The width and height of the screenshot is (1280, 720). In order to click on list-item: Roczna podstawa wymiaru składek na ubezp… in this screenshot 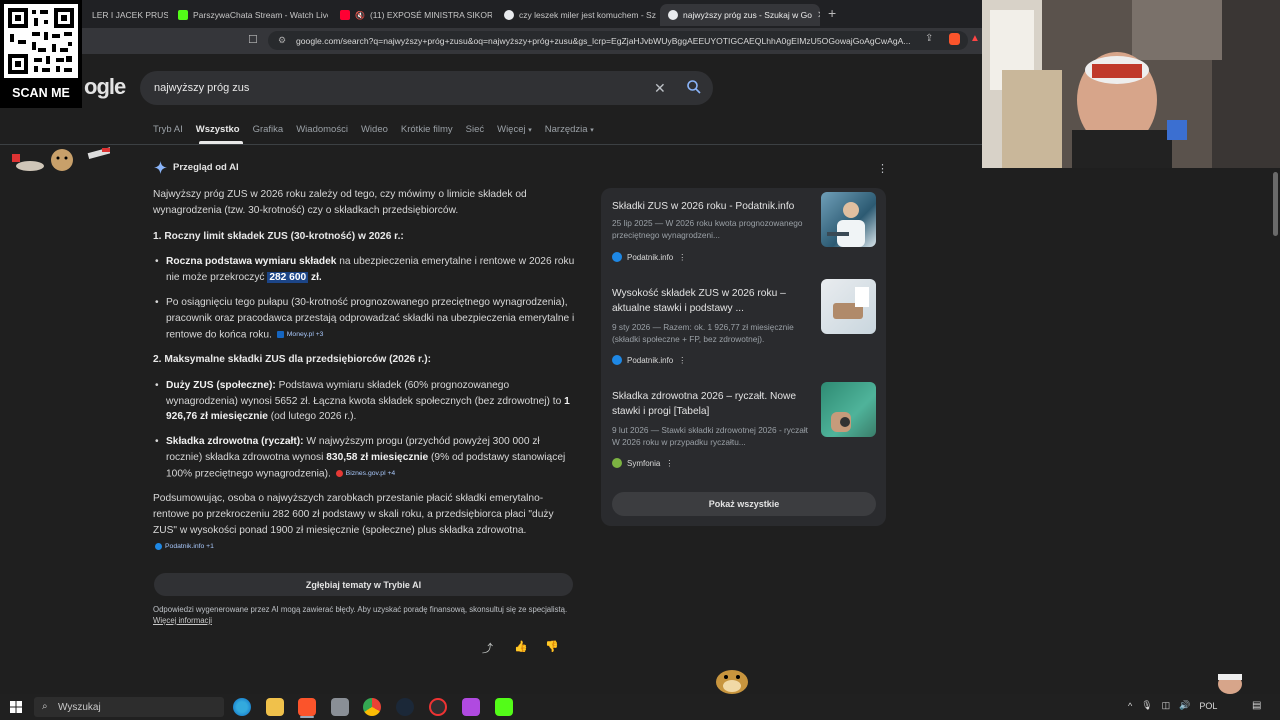, I will do `click(365, 270)`.